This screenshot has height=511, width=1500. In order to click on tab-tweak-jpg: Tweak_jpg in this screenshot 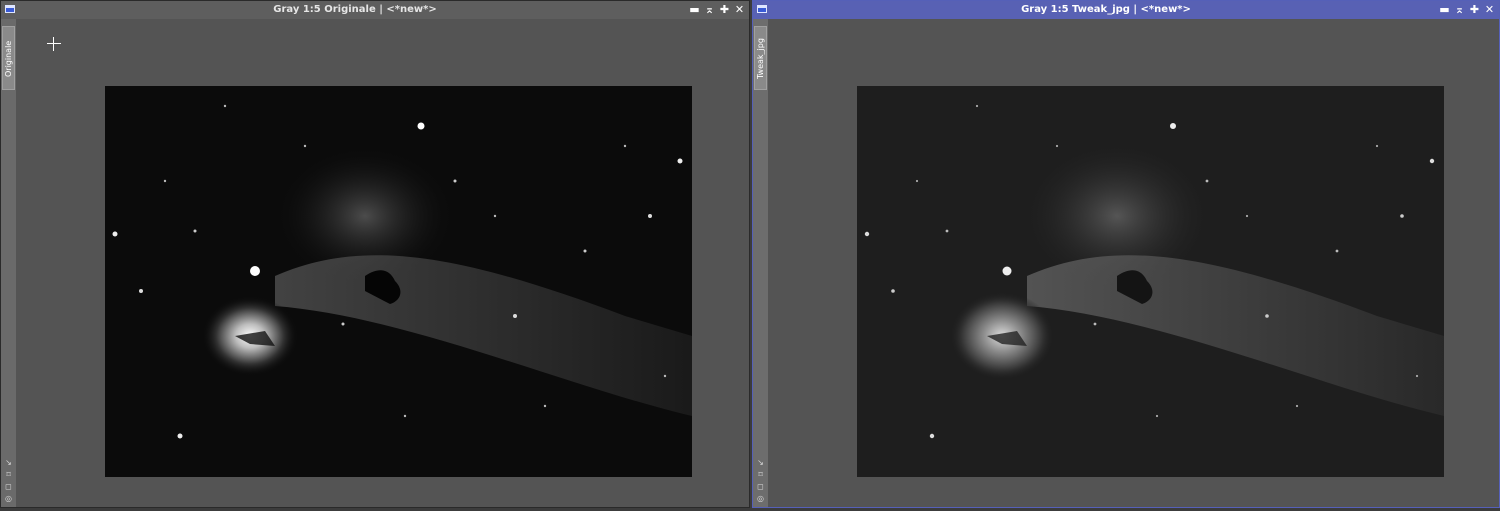, I will do `click(760, 58)`.